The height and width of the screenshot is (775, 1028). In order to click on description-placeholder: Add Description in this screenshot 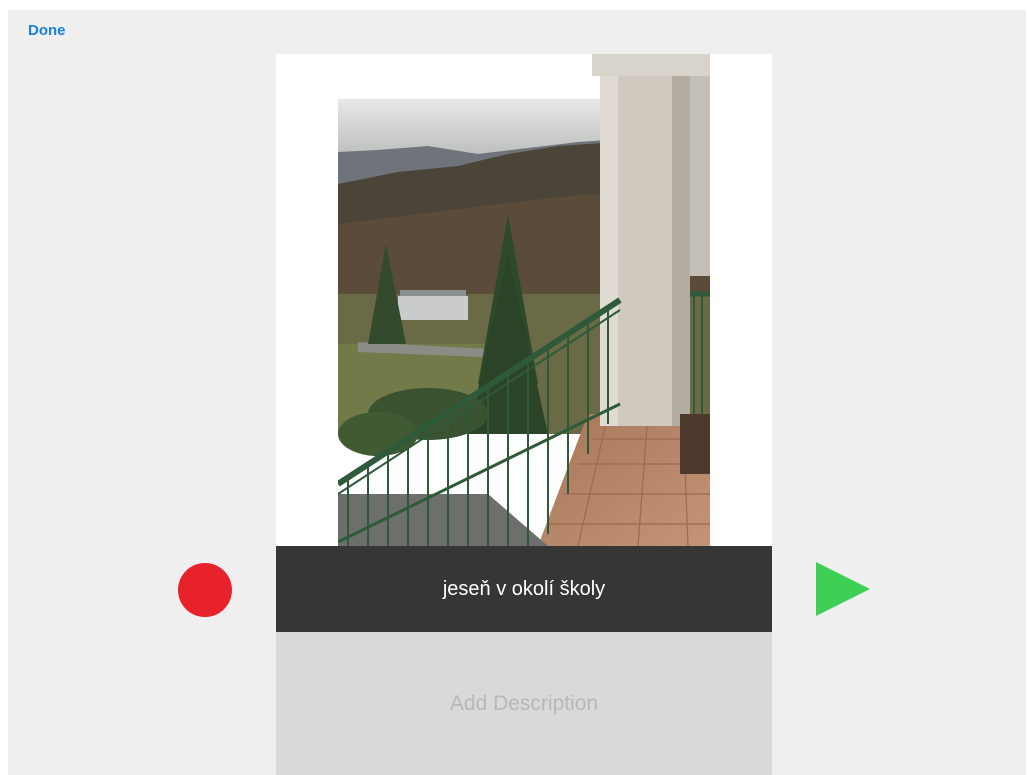, I will do `click(524, 703)`.